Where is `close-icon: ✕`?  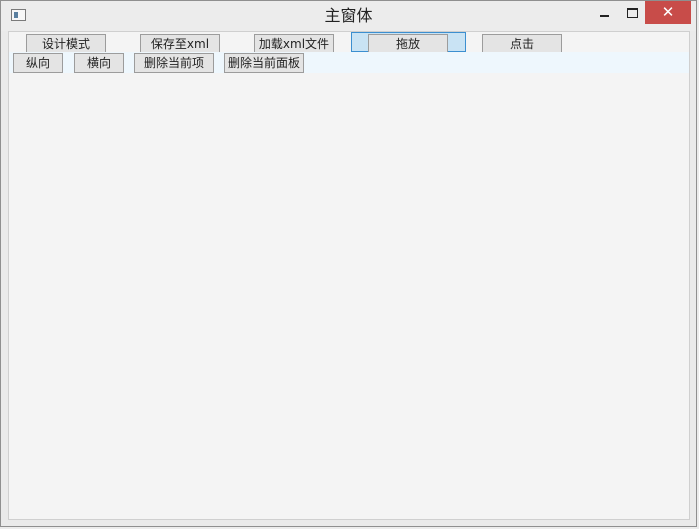 close-icon: ✕ is located at coordinates (668, 12).